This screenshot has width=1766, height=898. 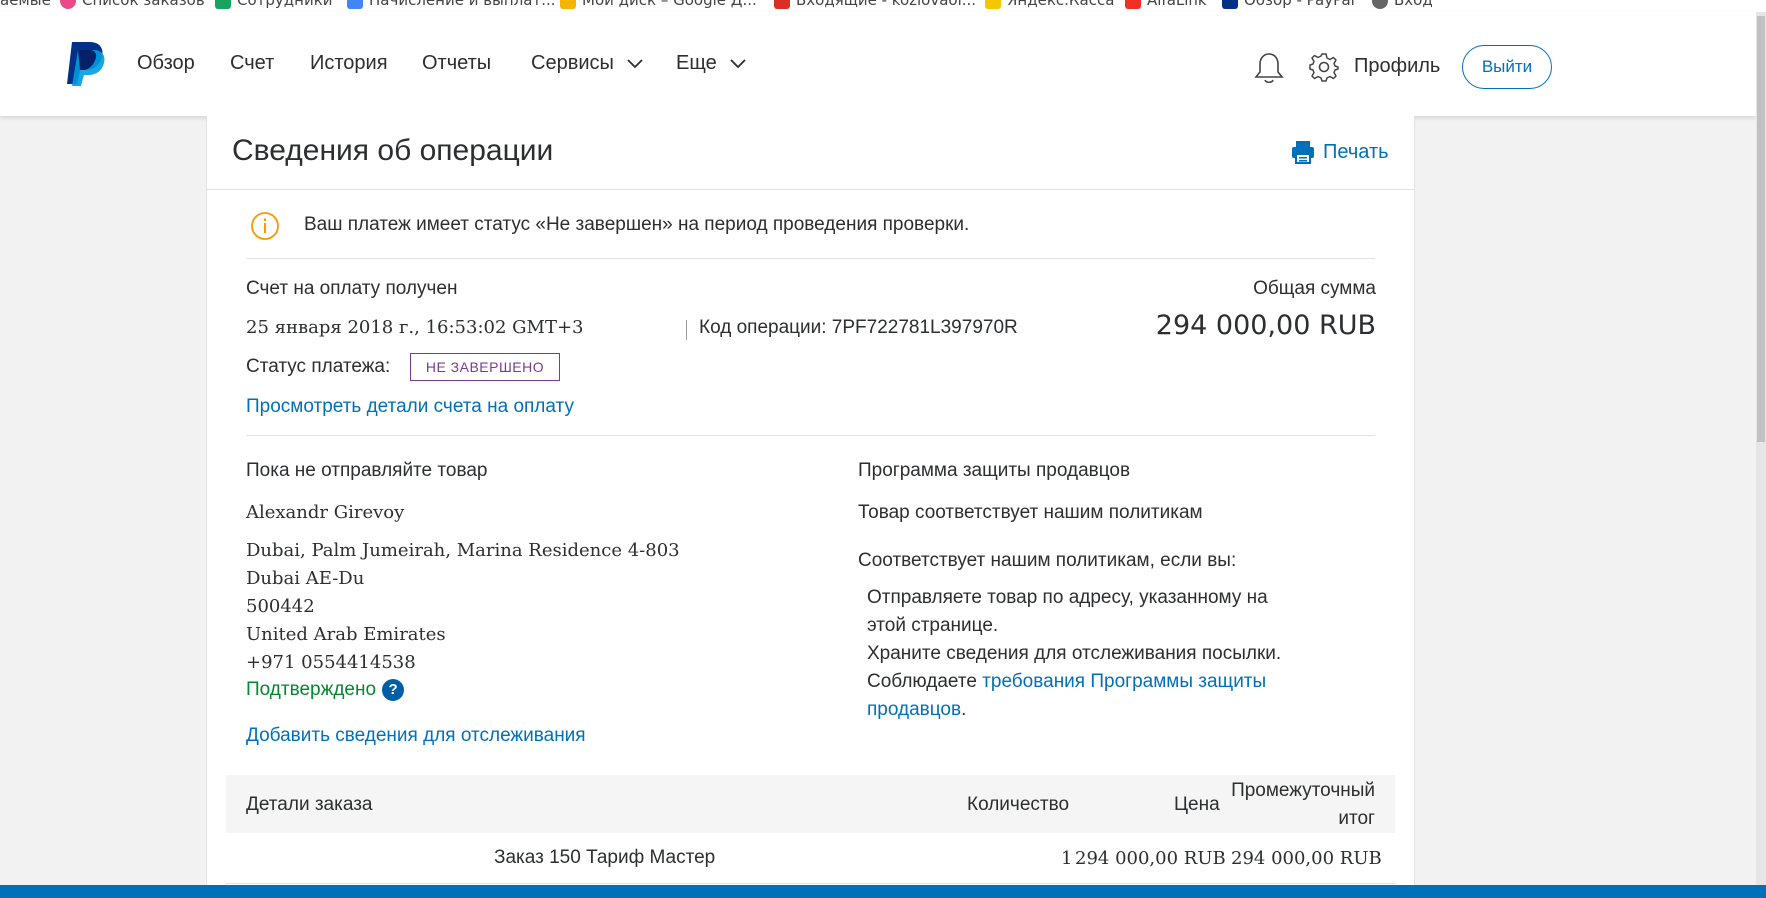 I want to click on bookmark-item: Список заказов, so click(x=132, y=4).